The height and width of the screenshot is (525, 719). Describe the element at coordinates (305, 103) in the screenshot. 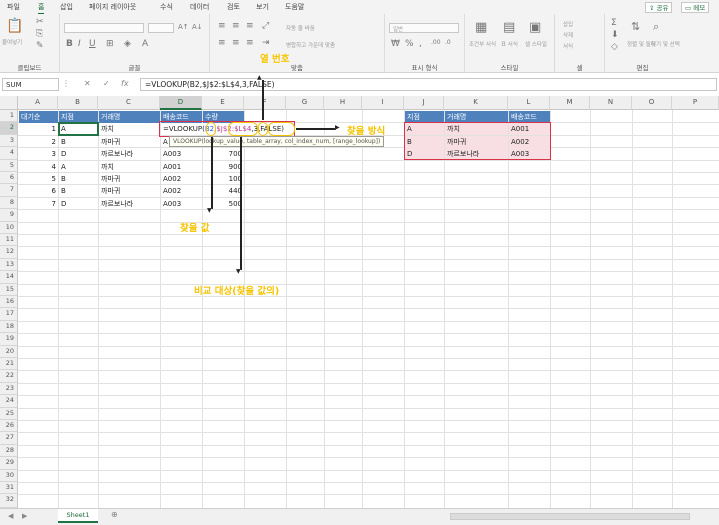

I see `column-header-g: G` at that location.